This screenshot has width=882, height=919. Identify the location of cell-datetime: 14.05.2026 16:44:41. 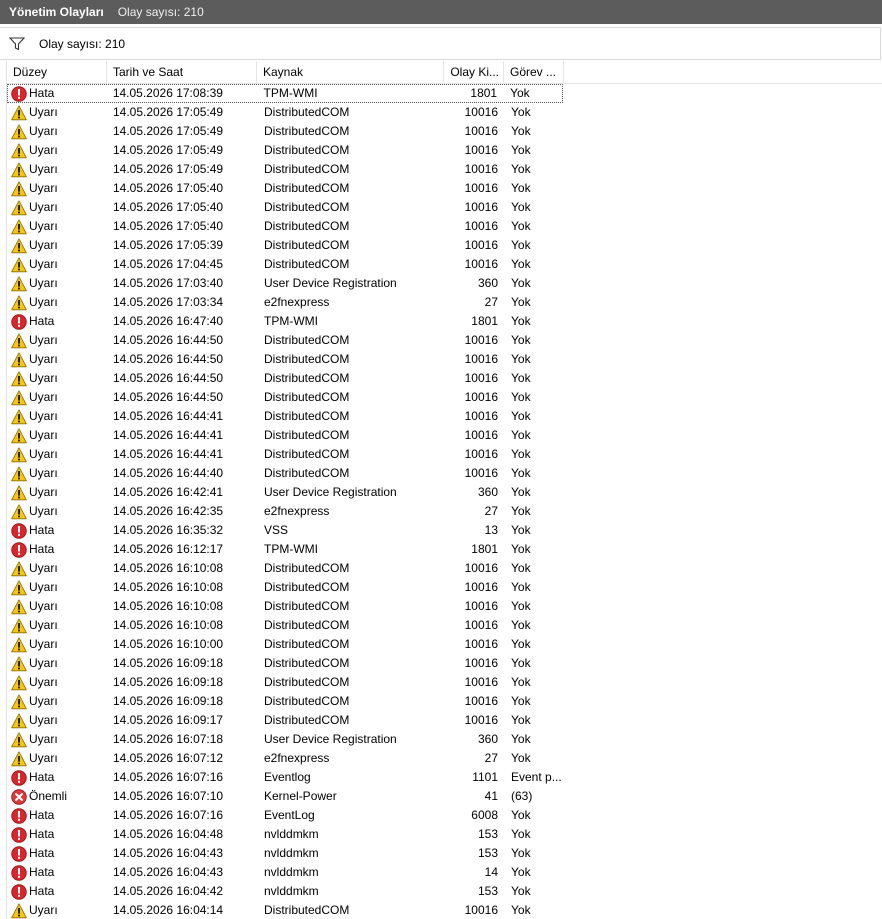
(168, 454).